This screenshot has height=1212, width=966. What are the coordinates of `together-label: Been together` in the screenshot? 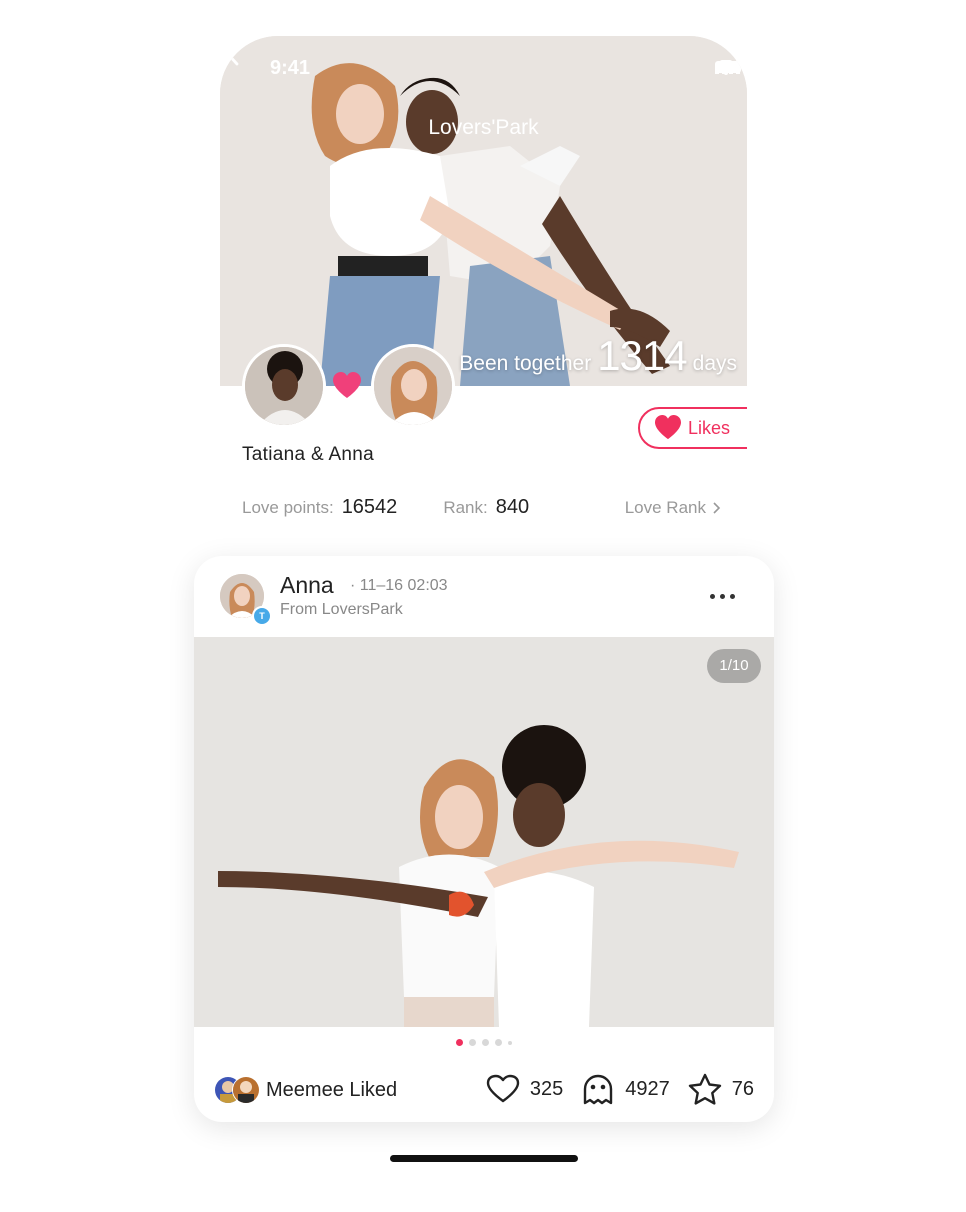 It's located at (525, 363).